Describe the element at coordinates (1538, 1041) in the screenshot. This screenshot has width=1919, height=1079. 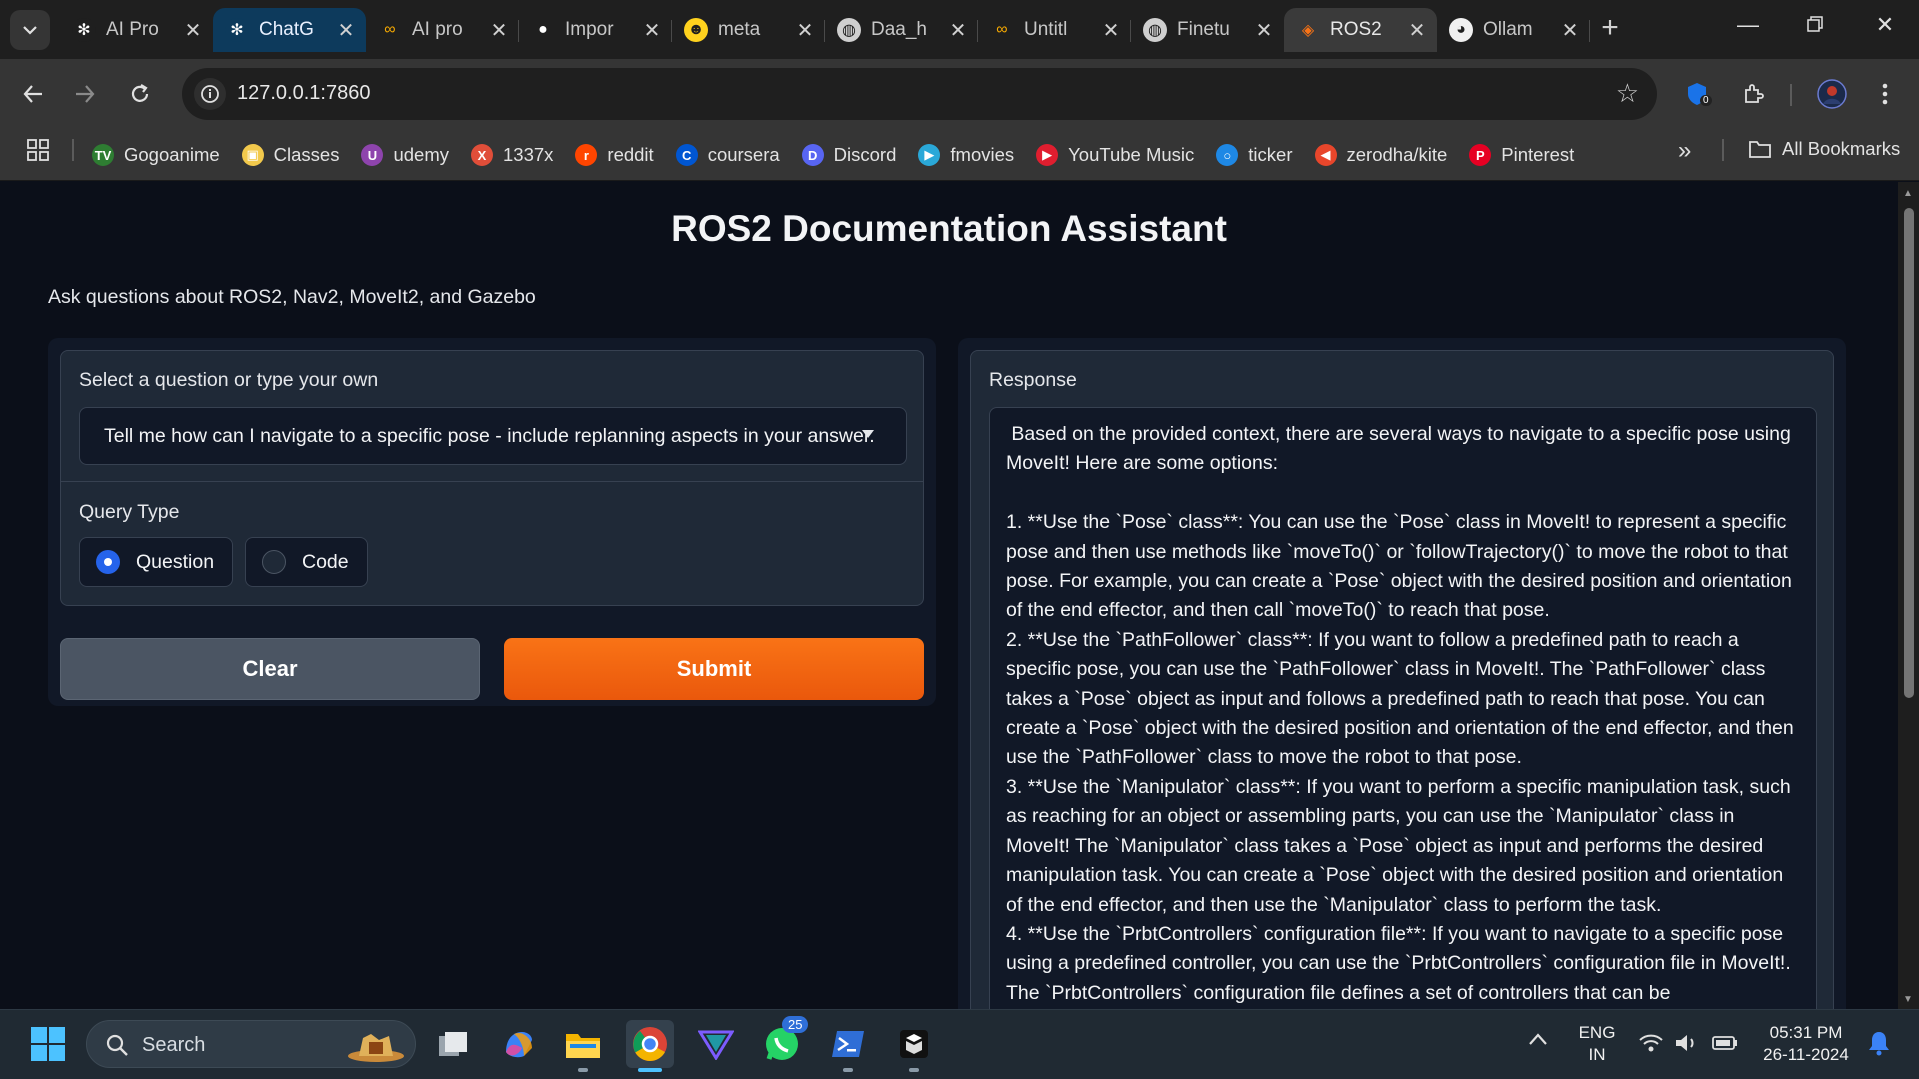
I see `chevron-up-icon` at that location.